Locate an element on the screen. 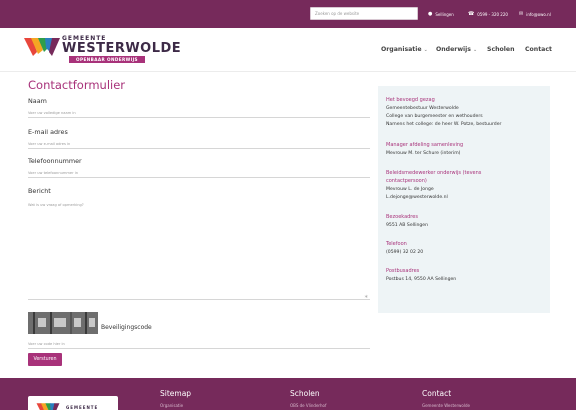 Image resolution: width=576 pixels, height=410 pixels. captcha-input: Voer uw code hier in is located at coordinates (199, 344).